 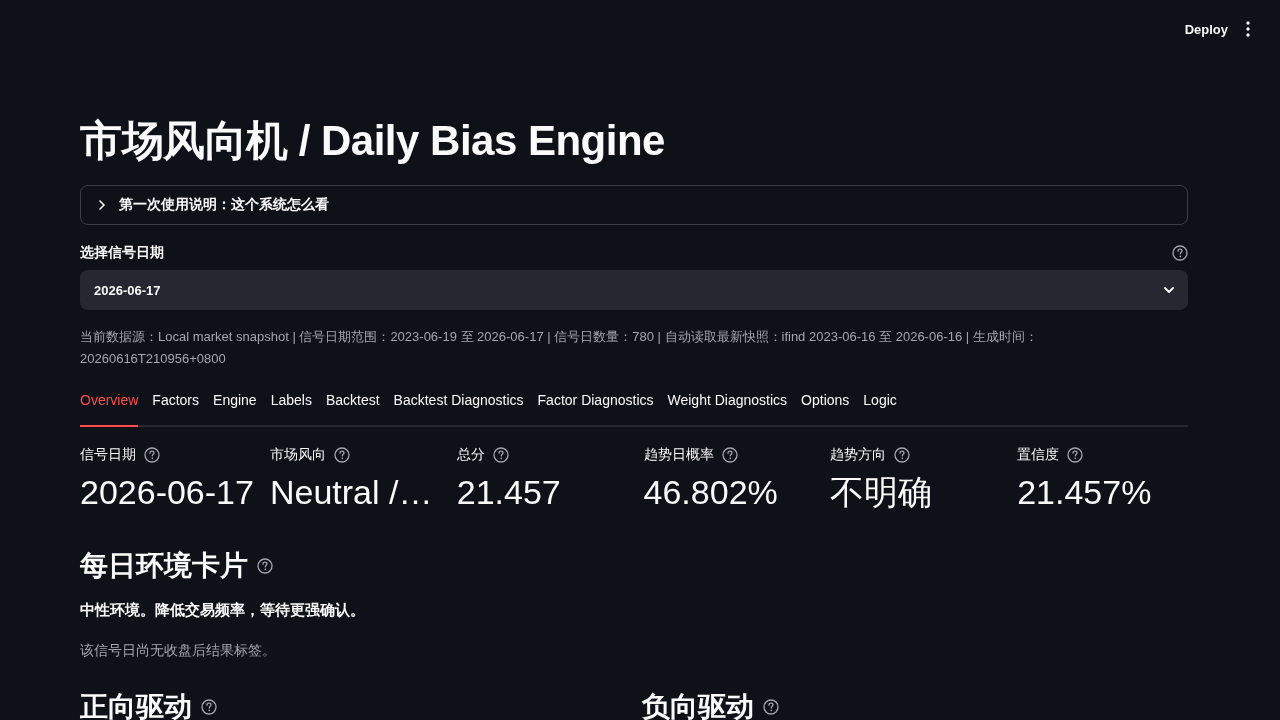 I want to click on tab: Engine, so click(x=235, y=407).